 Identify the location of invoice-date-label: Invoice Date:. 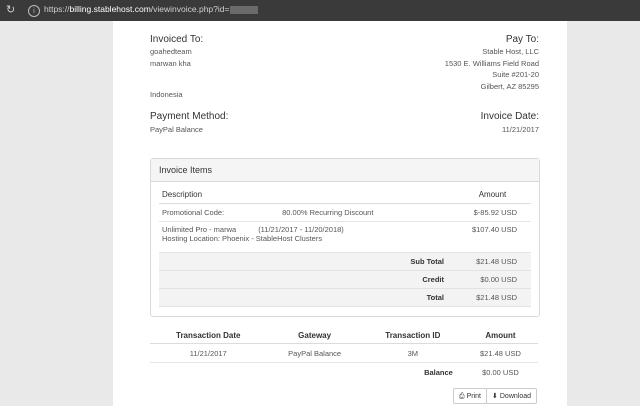
(509, 116).